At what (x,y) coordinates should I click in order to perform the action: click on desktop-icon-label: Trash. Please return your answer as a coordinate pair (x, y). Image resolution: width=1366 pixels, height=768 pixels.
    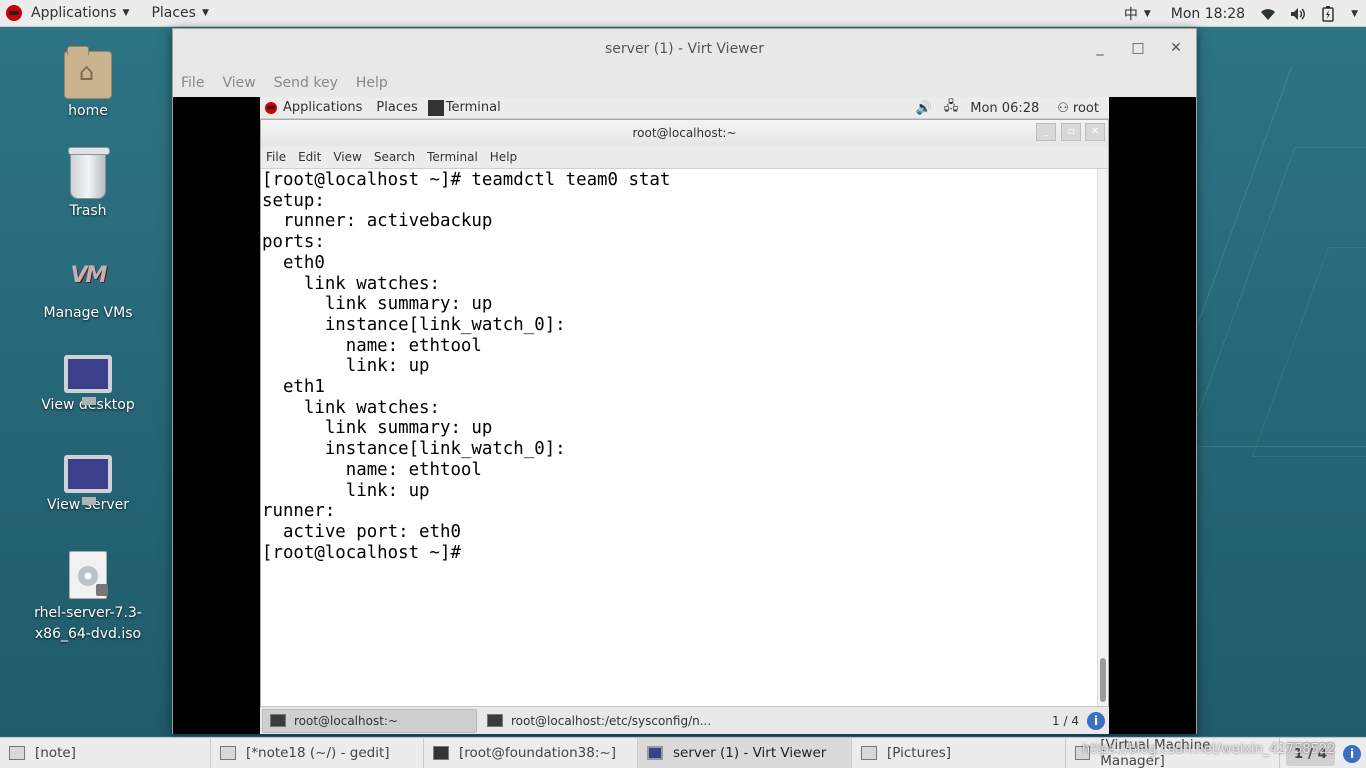
    Looking at the image, I should click on (88, 211).